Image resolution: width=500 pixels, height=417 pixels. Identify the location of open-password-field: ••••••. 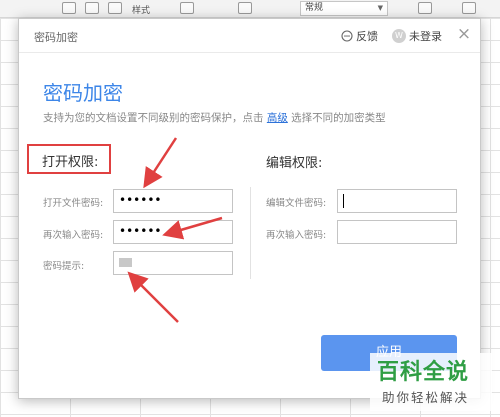
(173, 201).